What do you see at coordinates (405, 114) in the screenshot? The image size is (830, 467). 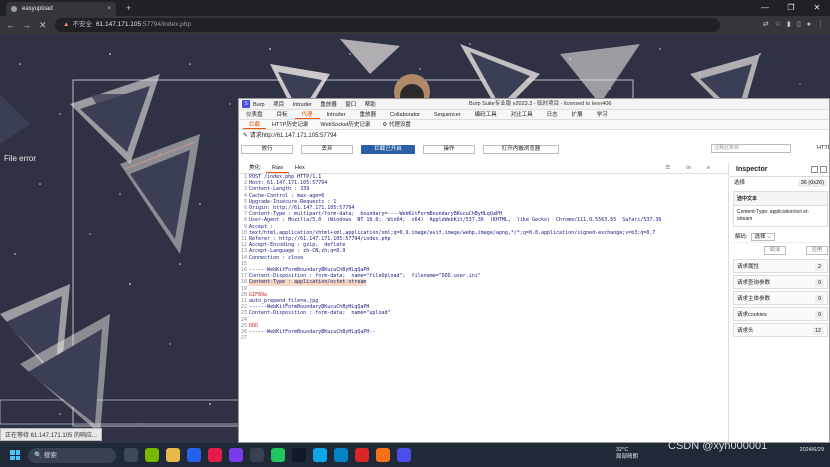 I see `tab-collaborator: Collaborator` at bounding box center [405, 114].